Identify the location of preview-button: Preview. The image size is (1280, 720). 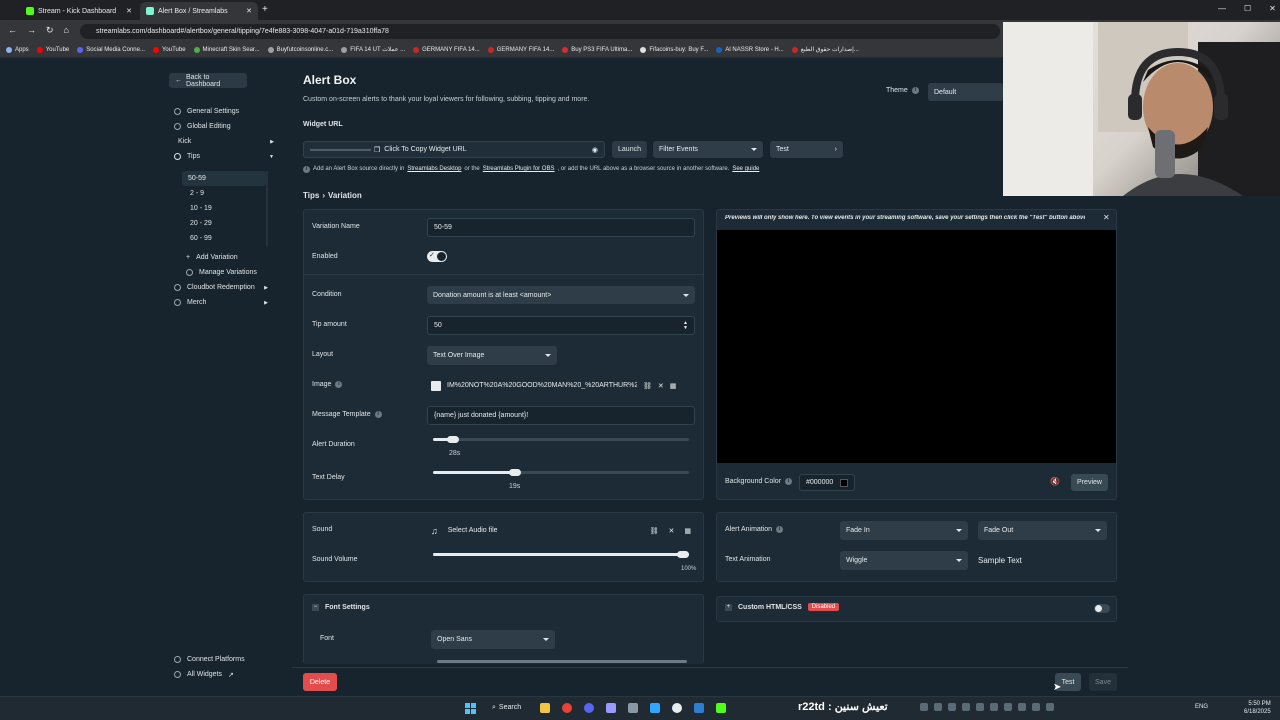
(1089, 482).